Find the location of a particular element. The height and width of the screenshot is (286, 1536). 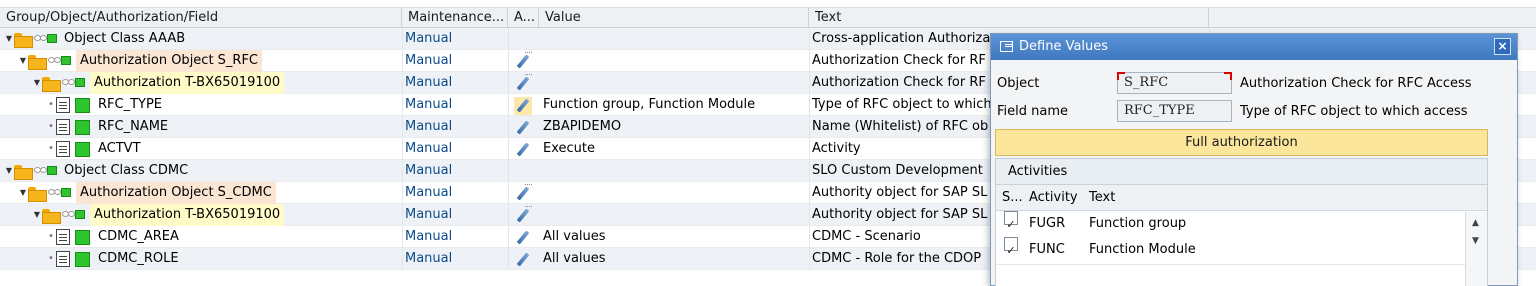

value-cell: ZBAPIDEMO is located at coordinates (582, 126).